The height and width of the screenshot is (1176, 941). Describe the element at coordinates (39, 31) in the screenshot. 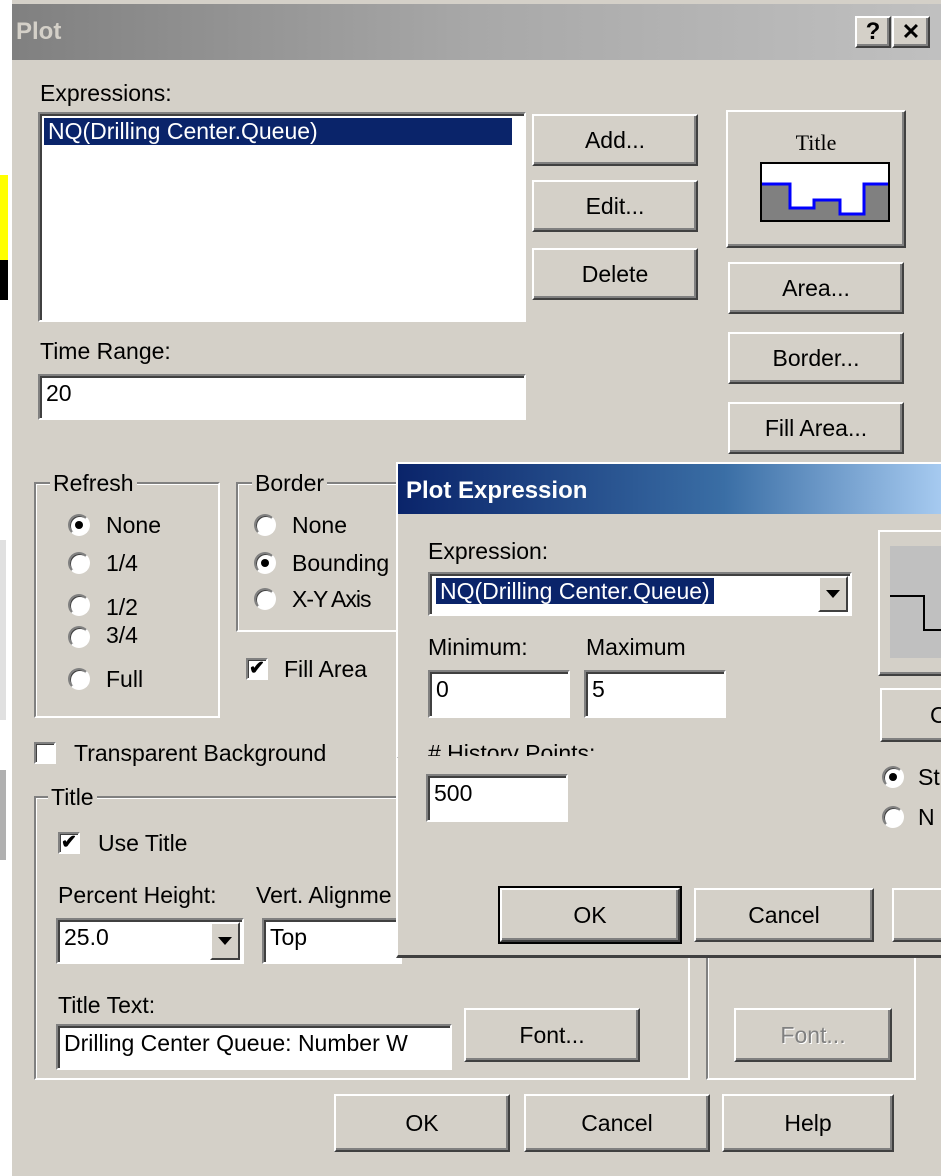

I see `plot-dialog-title: Plot` at that location.